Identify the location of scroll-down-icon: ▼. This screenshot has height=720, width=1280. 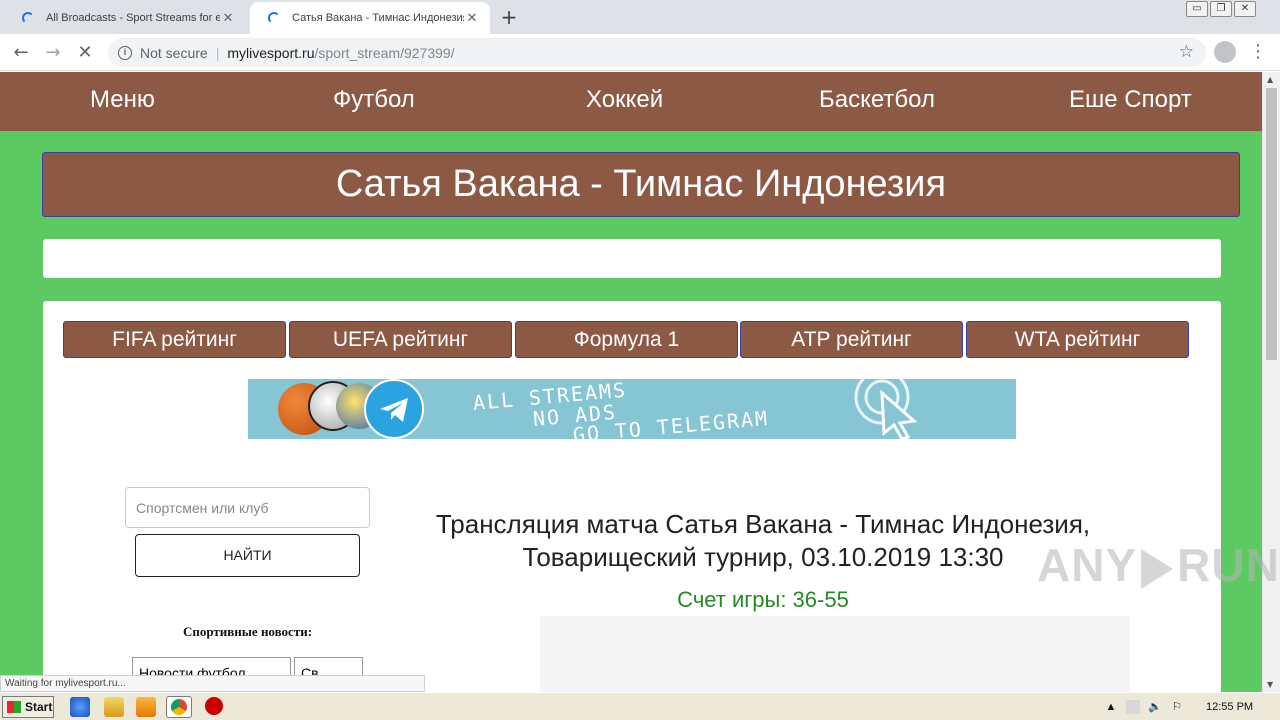
(1270, 684).